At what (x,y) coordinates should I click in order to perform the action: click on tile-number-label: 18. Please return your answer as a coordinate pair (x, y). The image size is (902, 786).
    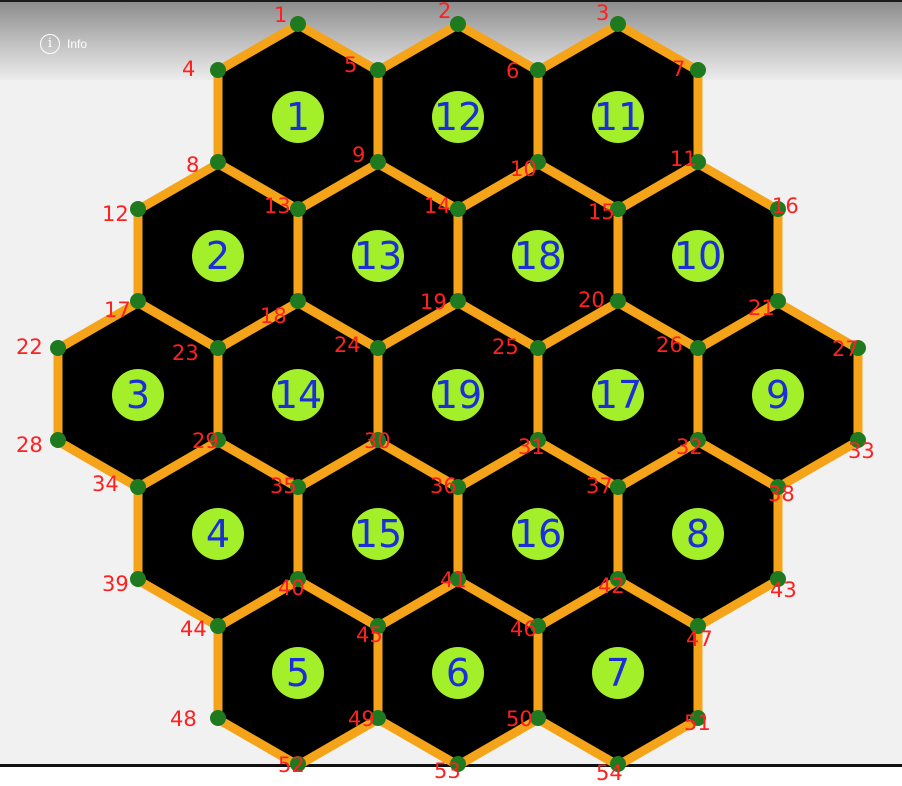
    Looking at the image, I should click on (538, 256).